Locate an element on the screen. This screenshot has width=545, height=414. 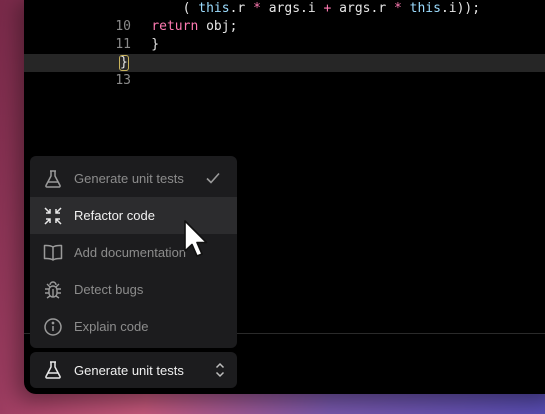
menu-item-label: Generate unit tests is located at coordinates (129, 178).